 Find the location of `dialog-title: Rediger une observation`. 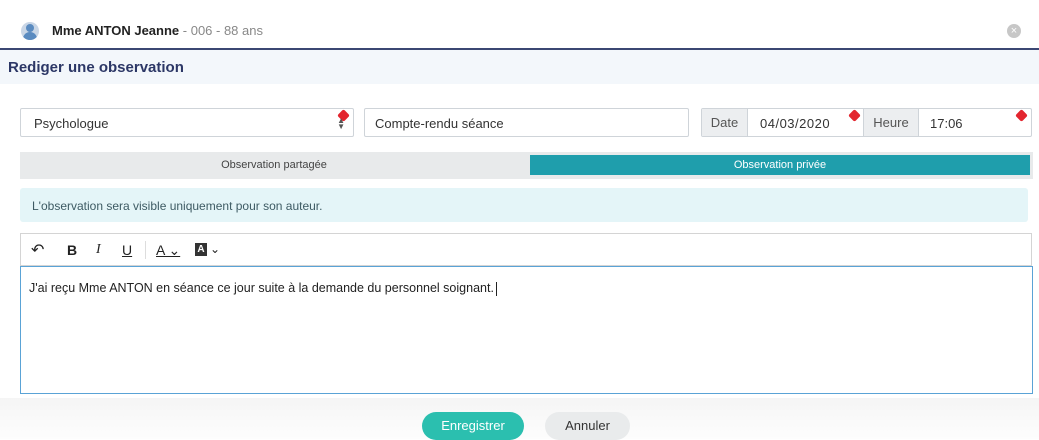

dialog-title: Rediger une observation is located at coordinates (96, 67).